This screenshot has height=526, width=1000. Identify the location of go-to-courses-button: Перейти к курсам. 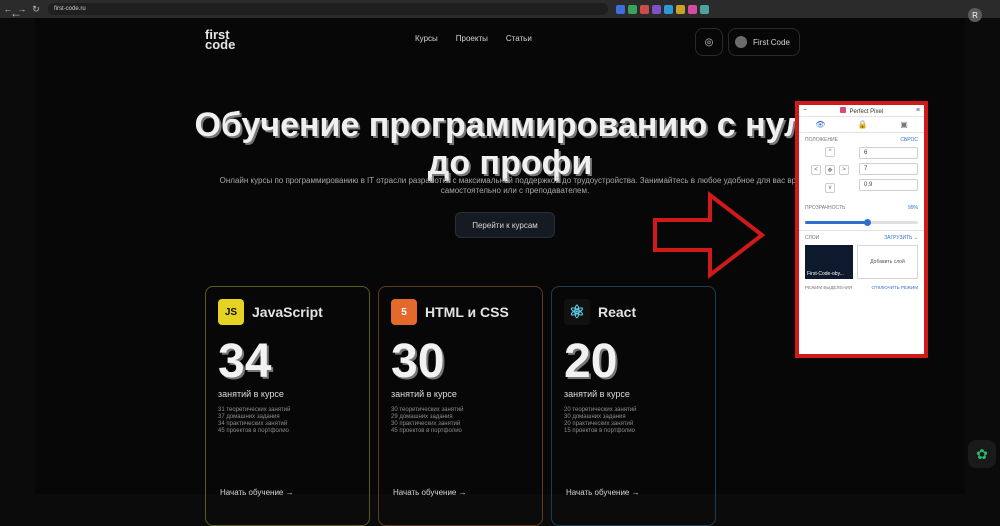
(505, 225).